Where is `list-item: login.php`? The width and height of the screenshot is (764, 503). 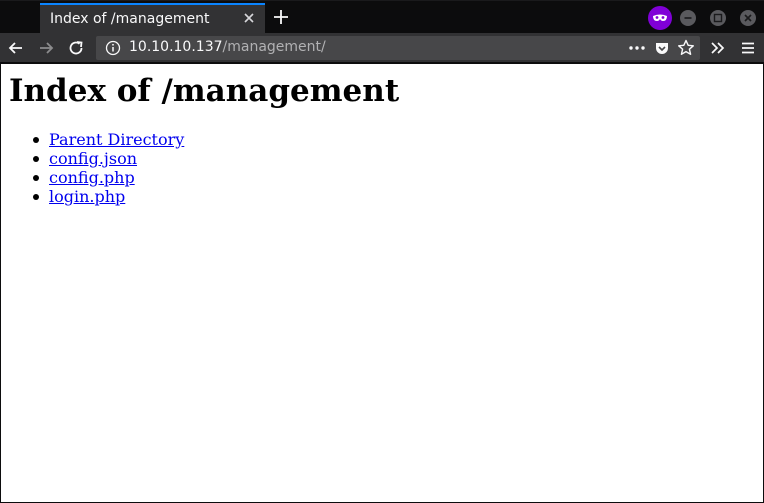 list-item: login.php is located at coordinates (108, 196).